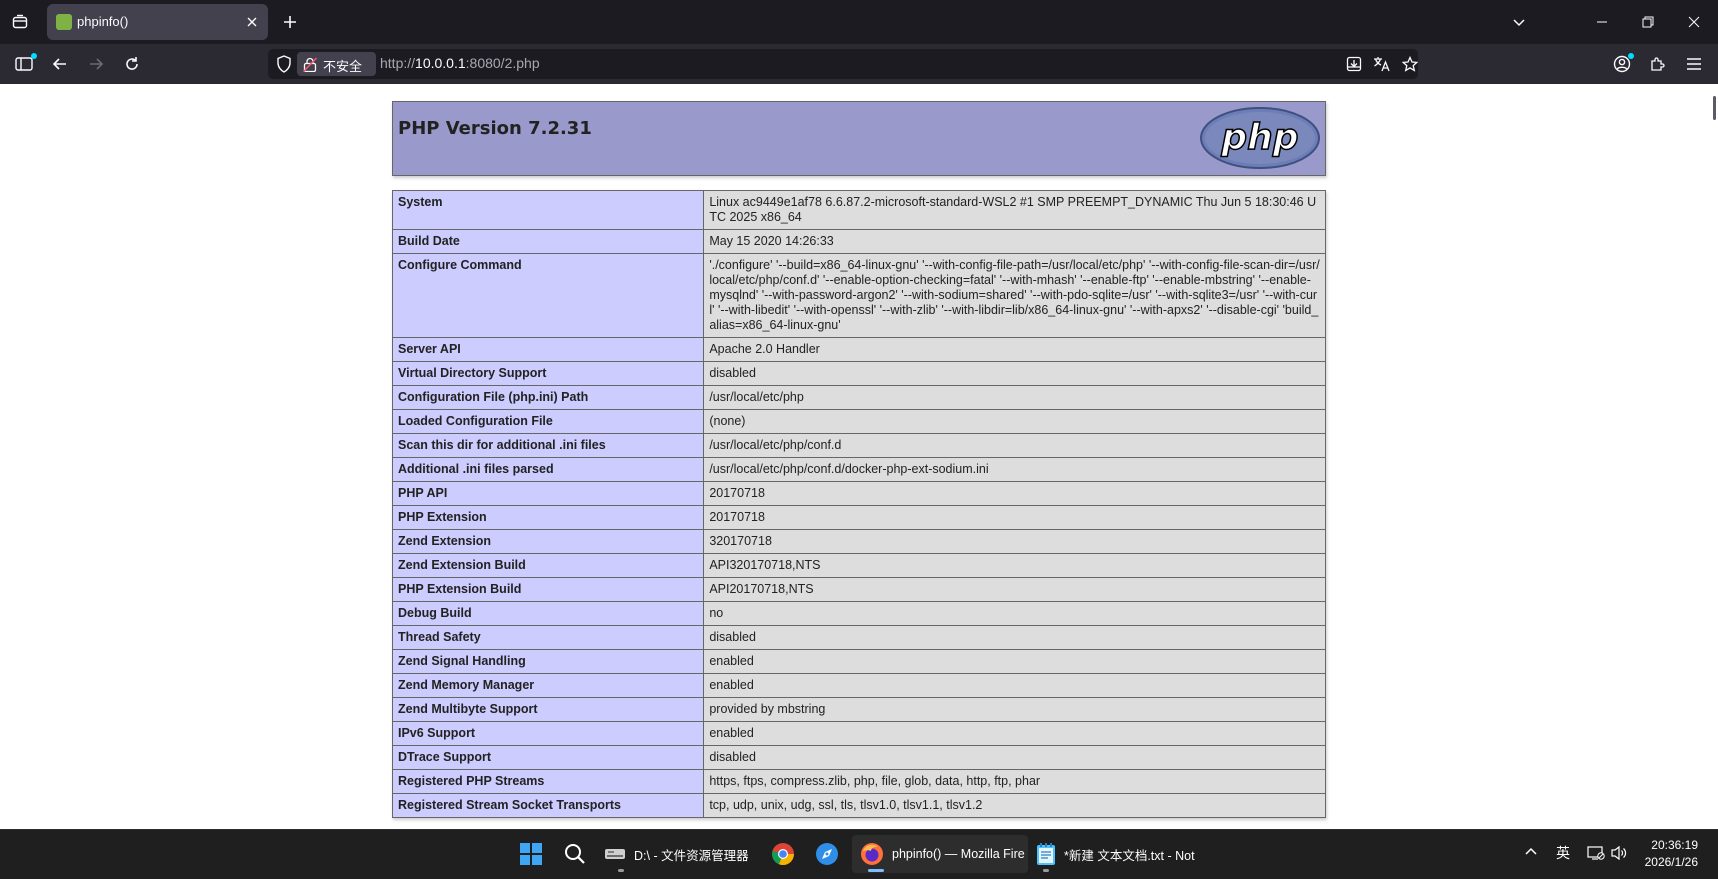 This screenshot has width=1718, height=879. Describe the element at coordinates (548, 445) in the screenshot. I see `row-key: Scan this dir for additional .ini files` at that location.